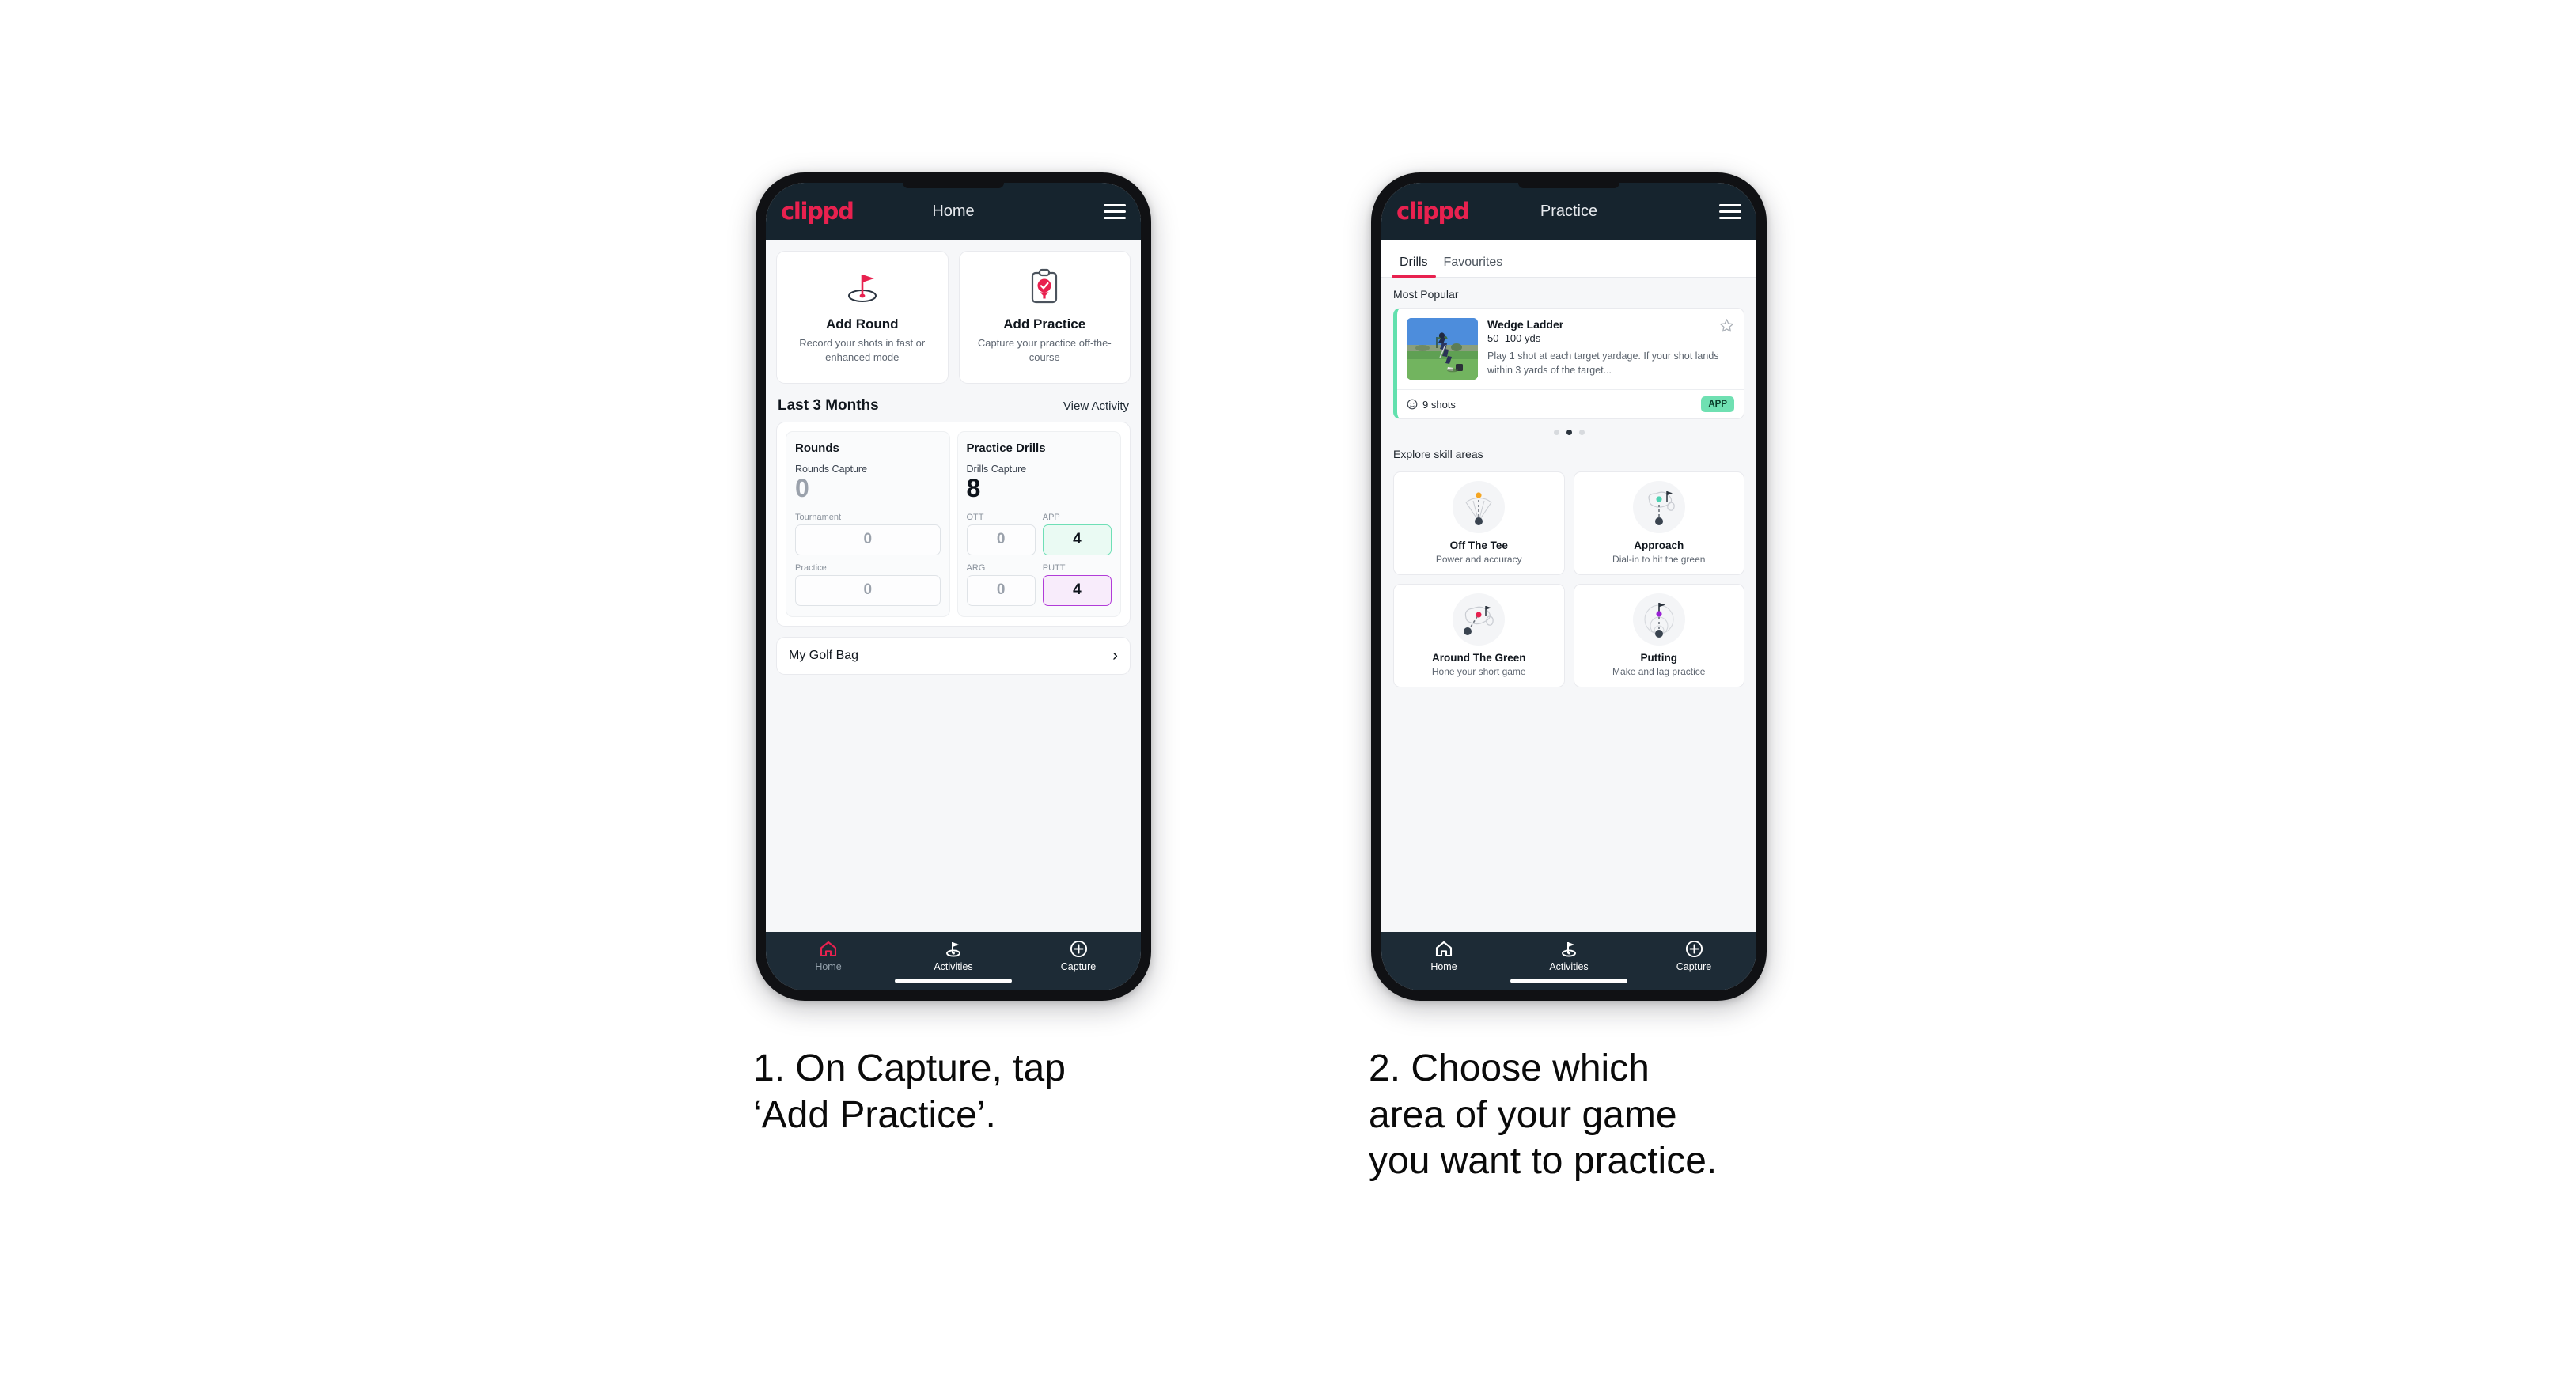 The height and width of the screenshot is (1386, 2576). What do you see at coordinates (1096, 407) in the screenshot?
I see `view-activity-link: View Activity` at bounding box center [1096, 407].